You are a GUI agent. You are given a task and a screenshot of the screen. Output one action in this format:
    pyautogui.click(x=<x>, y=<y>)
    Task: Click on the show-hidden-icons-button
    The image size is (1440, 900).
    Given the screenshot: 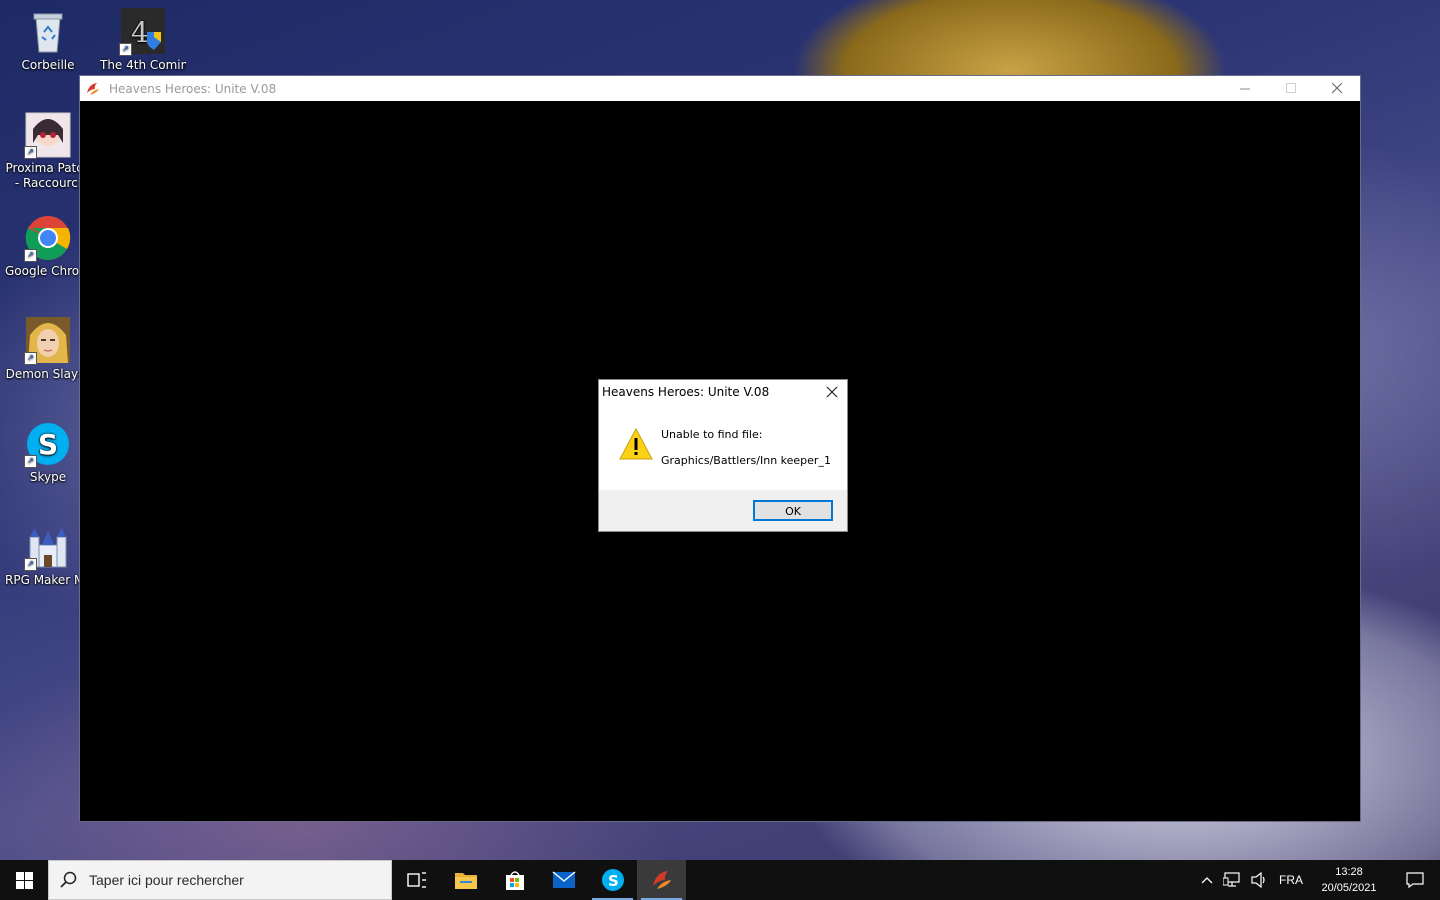 What is the action you would take?
    pyautogui.click(x=1207, y=880)
    